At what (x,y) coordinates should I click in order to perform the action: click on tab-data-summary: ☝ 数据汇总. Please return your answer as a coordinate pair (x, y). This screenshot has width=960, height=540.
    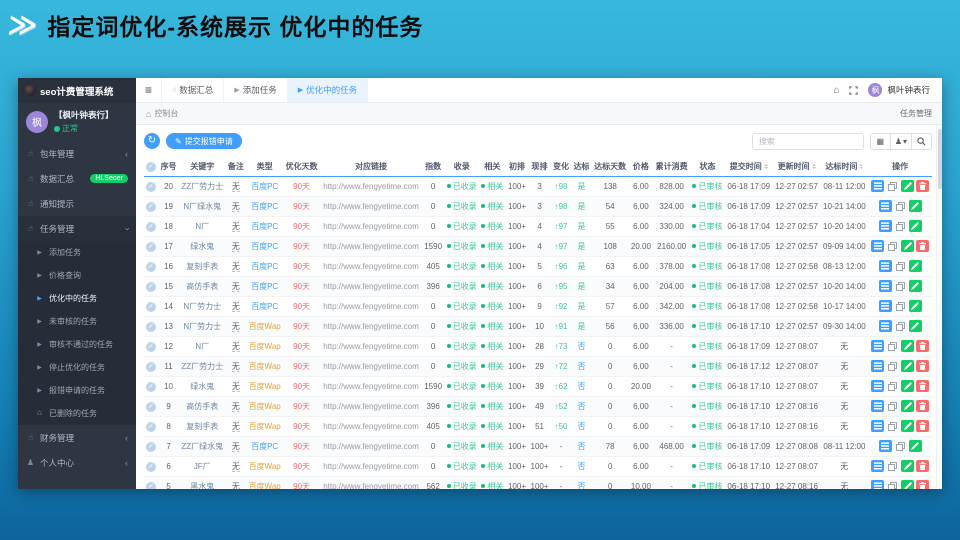
    Looking at the image, I should click on (192, 90).